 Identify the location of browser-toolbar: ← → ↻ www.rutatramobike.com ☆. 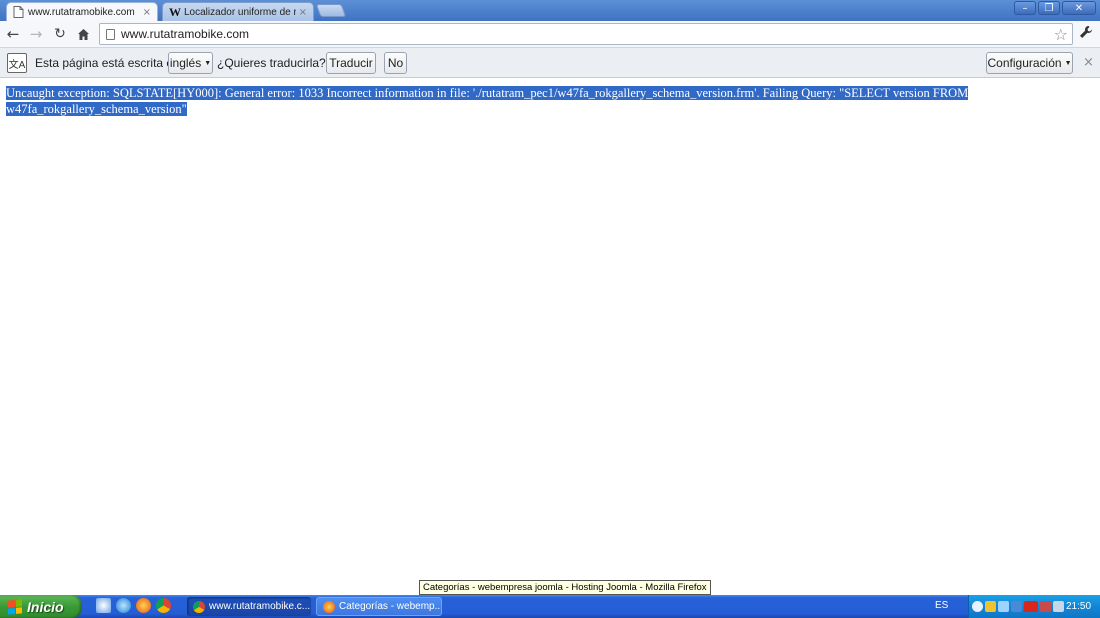
(550, 34).